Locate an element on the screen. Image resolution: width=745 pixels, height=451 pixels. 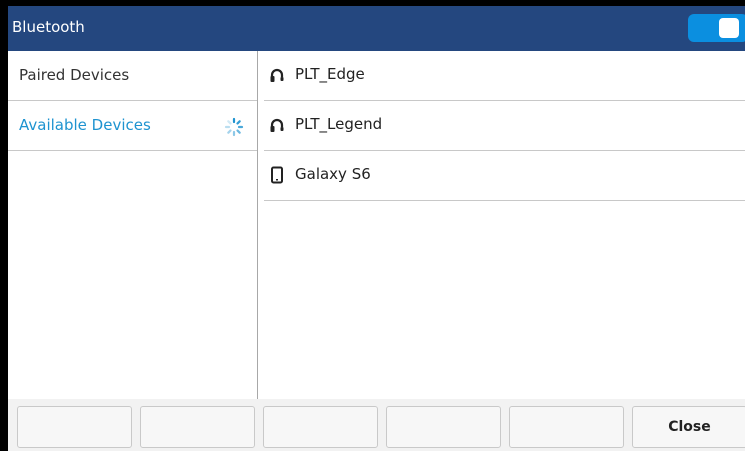
device-label: PLT_Legend is located at coordinates (339, 124).